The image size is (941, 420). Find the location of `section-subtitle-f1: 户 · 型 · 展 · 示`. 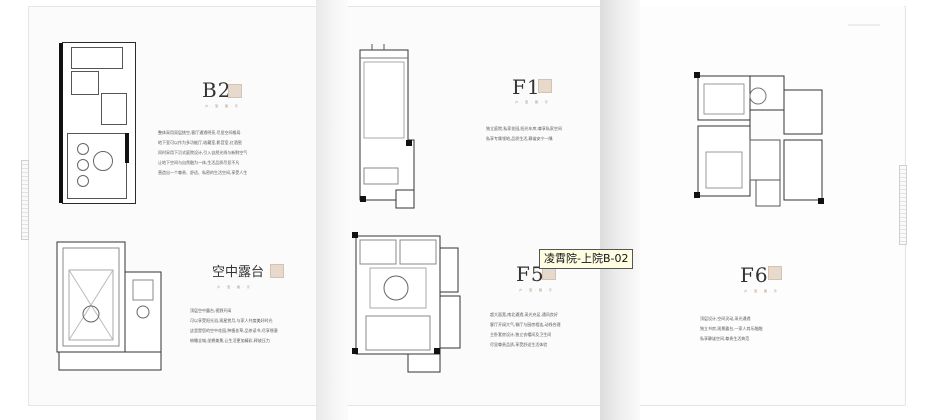

section-subtitle-f1: 户 · 型 · 展 · 示 is located at coordinates (532, 102).